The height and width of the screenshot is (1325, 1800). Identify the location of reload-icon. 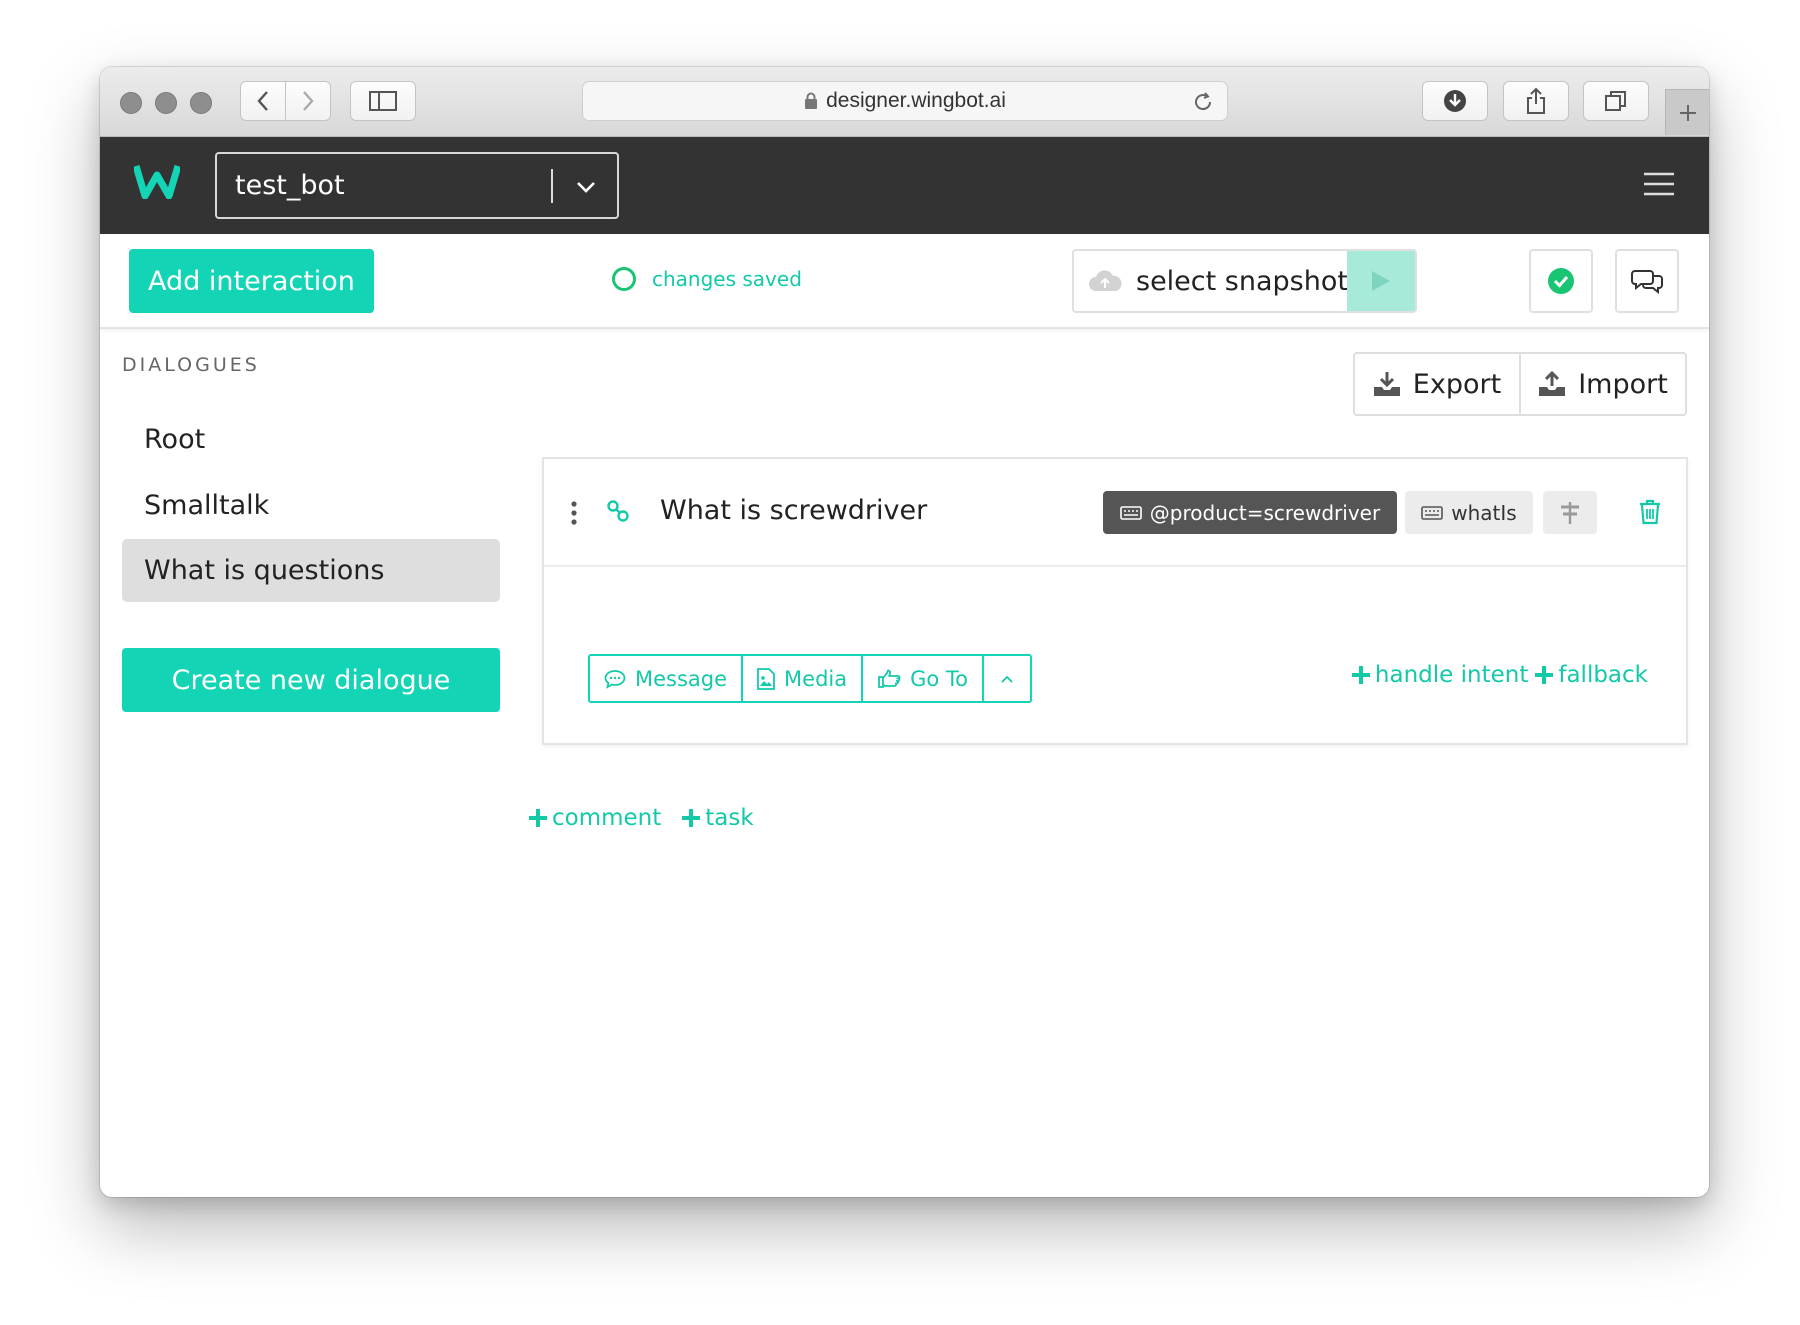
(1203, 102).